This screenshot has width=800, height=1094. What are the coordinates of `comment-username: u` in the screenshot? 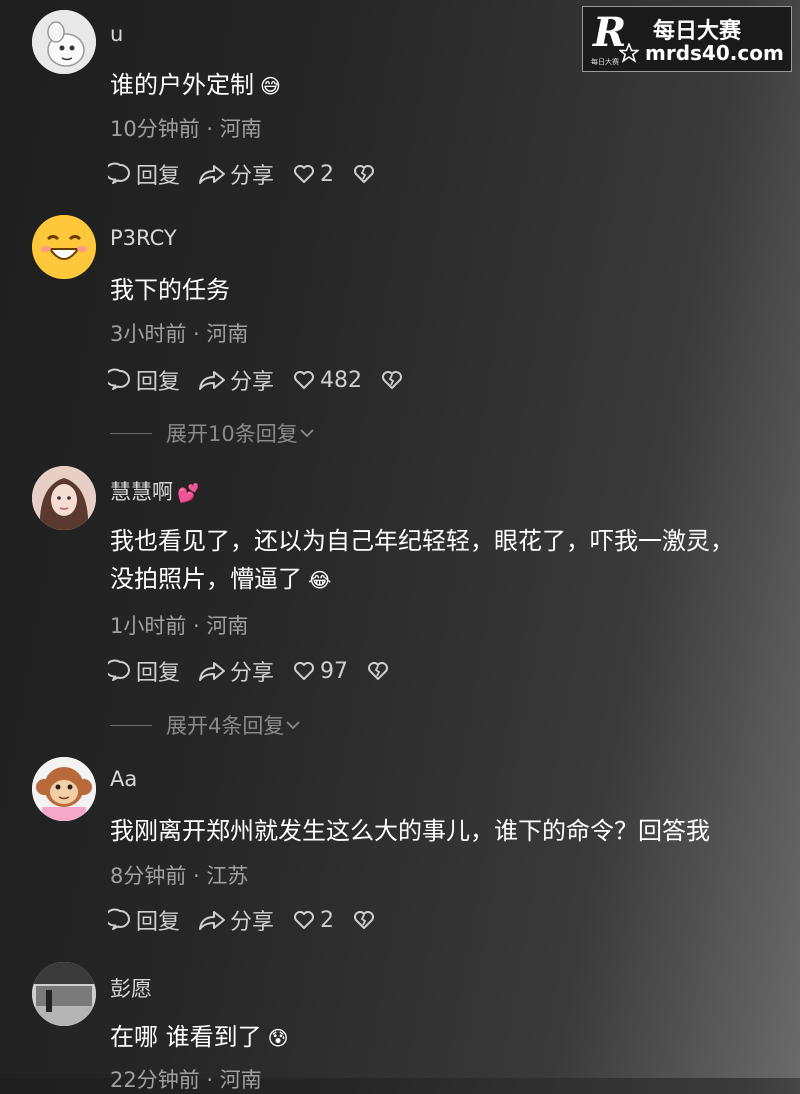 It's located at (116, 34).